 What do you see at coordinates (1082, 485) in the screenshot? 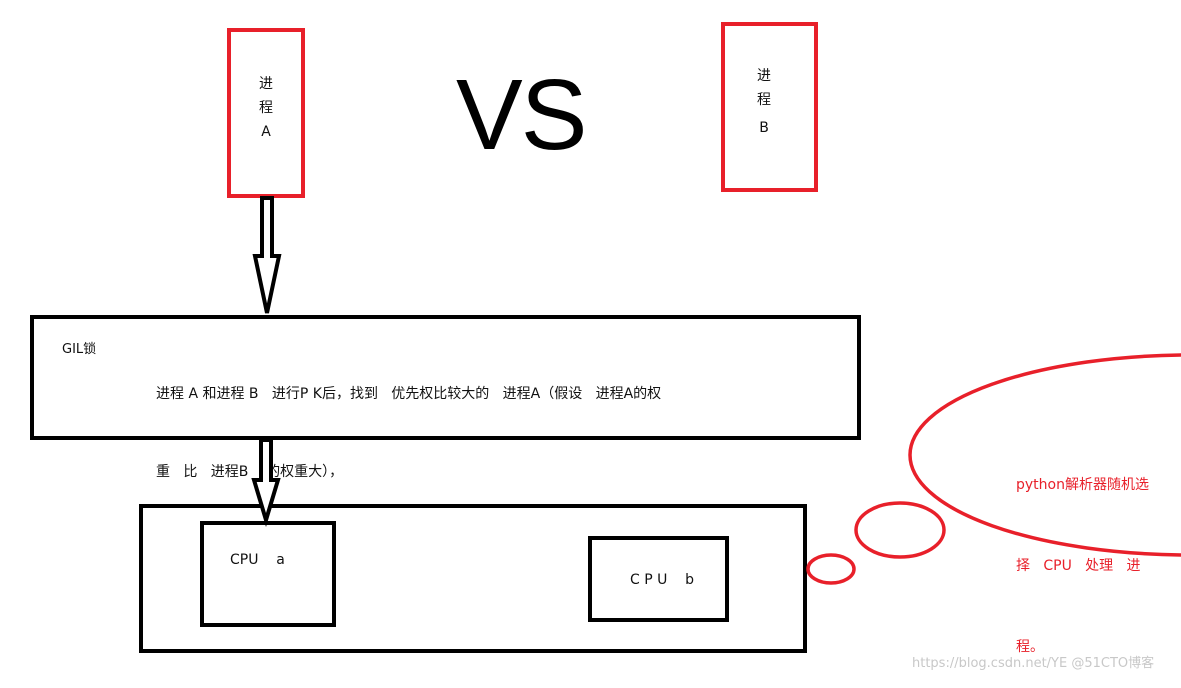
I see `bubble-line1: python解析器随机选` at bounding box center [1082, 485].